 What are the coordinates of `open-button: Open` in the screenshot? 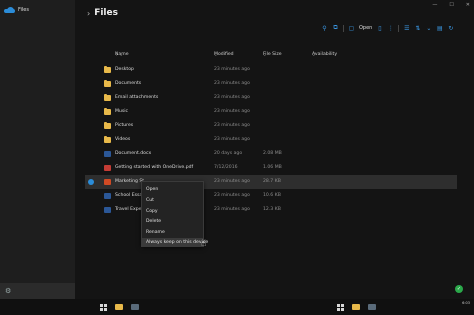 It's located at (365, 28).